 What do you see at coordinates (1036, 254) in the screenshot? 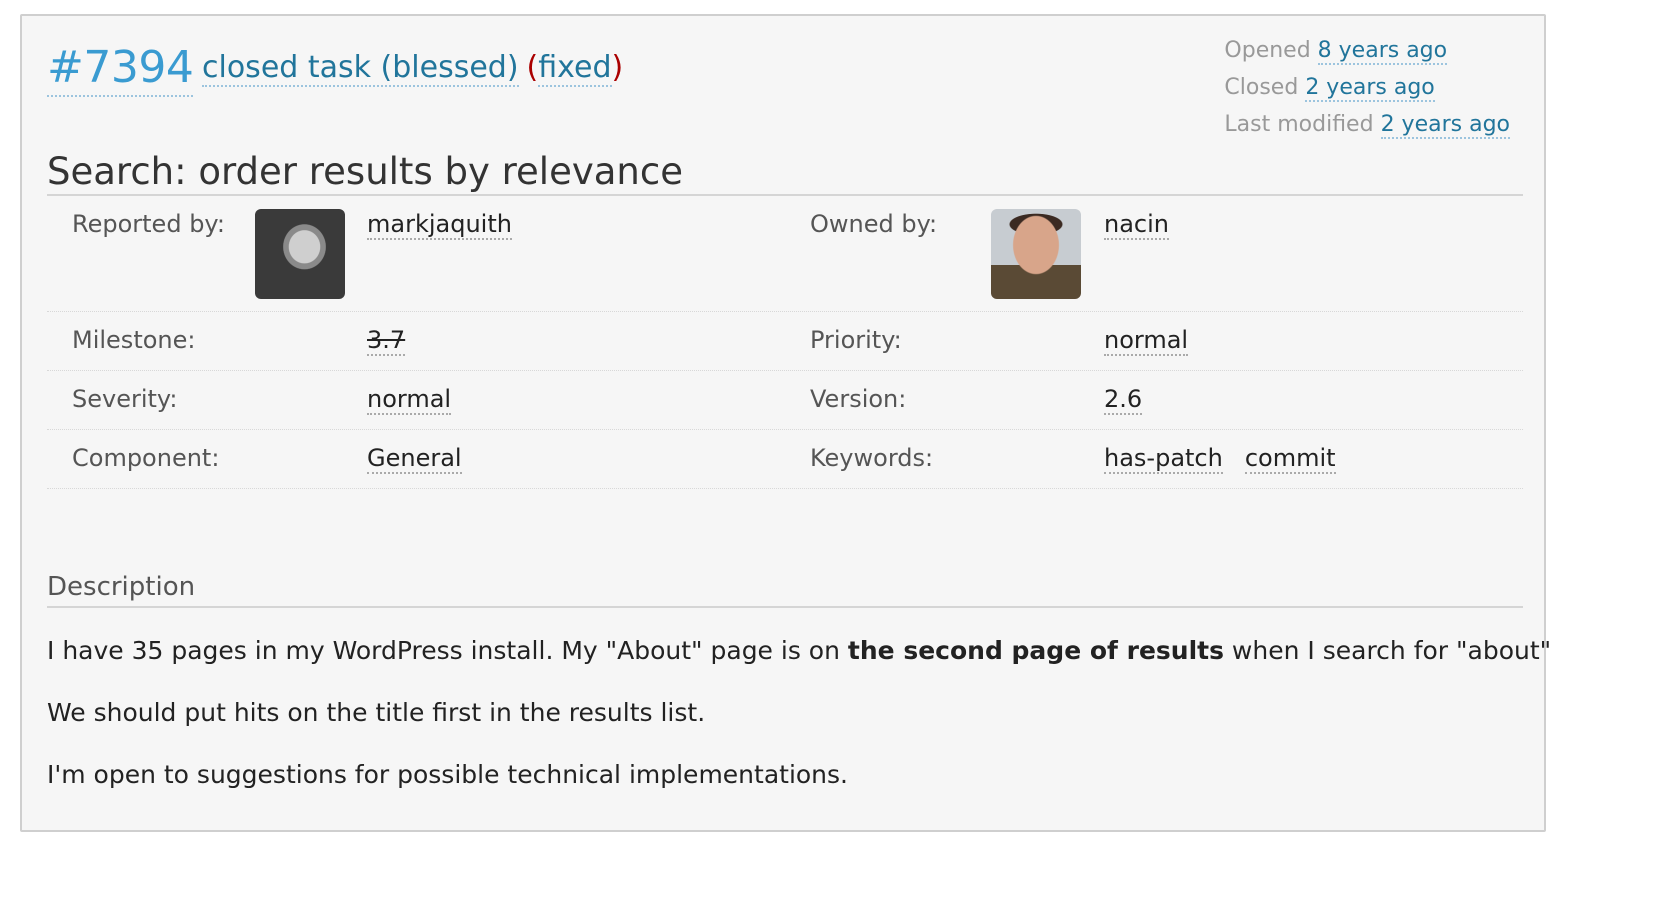
I see `owner-avatar` at bounding box center [1036, 254].